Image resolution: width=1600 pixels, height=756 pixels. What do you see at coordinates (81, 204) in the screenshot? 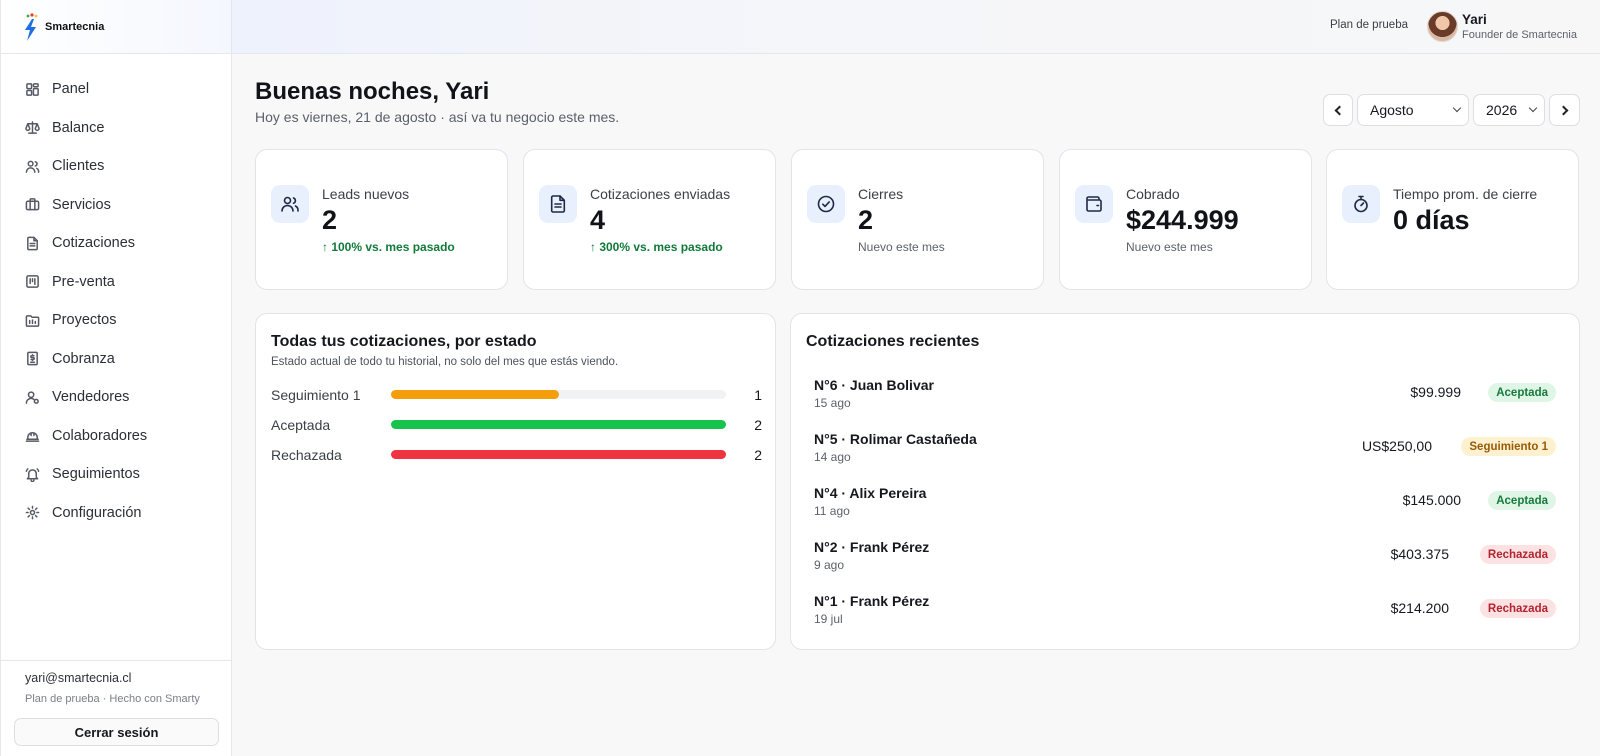
I see `sidebar-item-label: Servicios` at bounding box center [81, 204].